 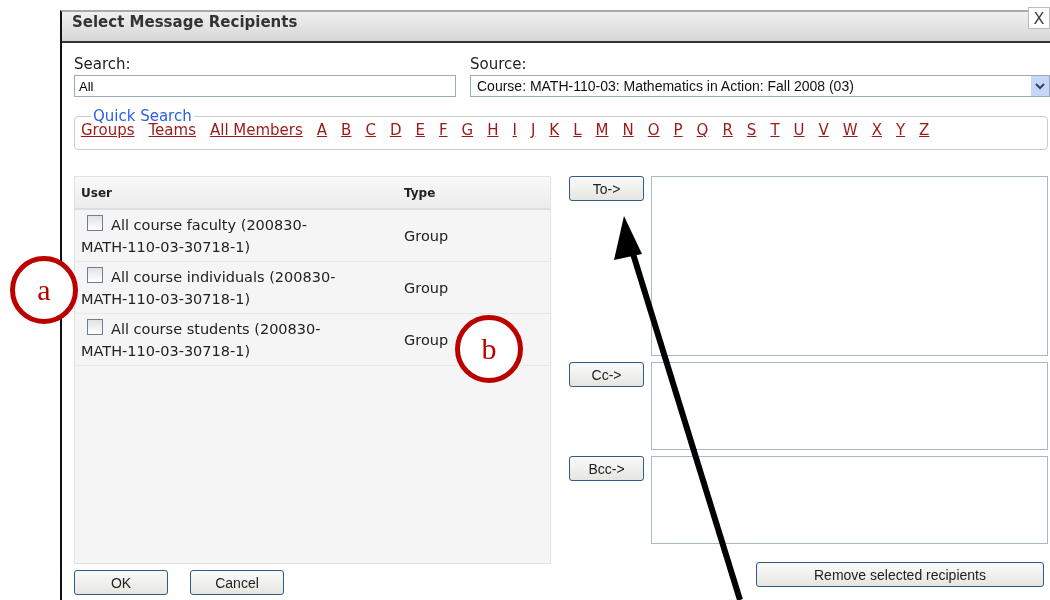 What do you see at coordinates (395, 130) in the screenshot?
I see `quick-search-link: D` at bounding box center [395, 130].